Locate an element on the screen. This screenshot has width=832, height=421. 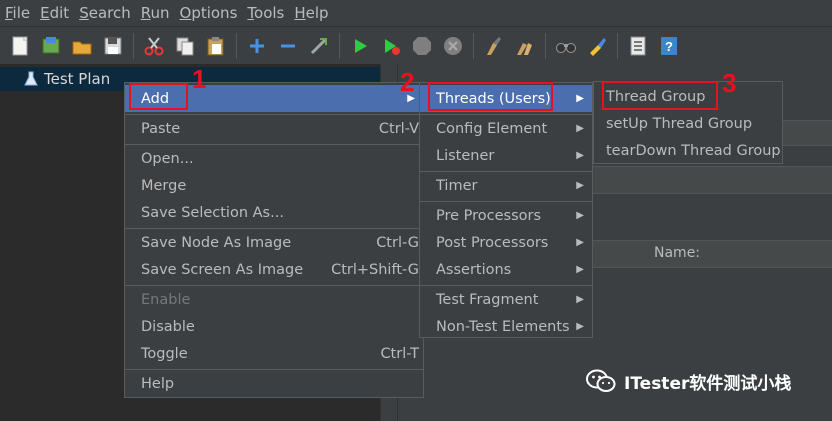
menu-edit: Edit is located at coordinates (54, 13).